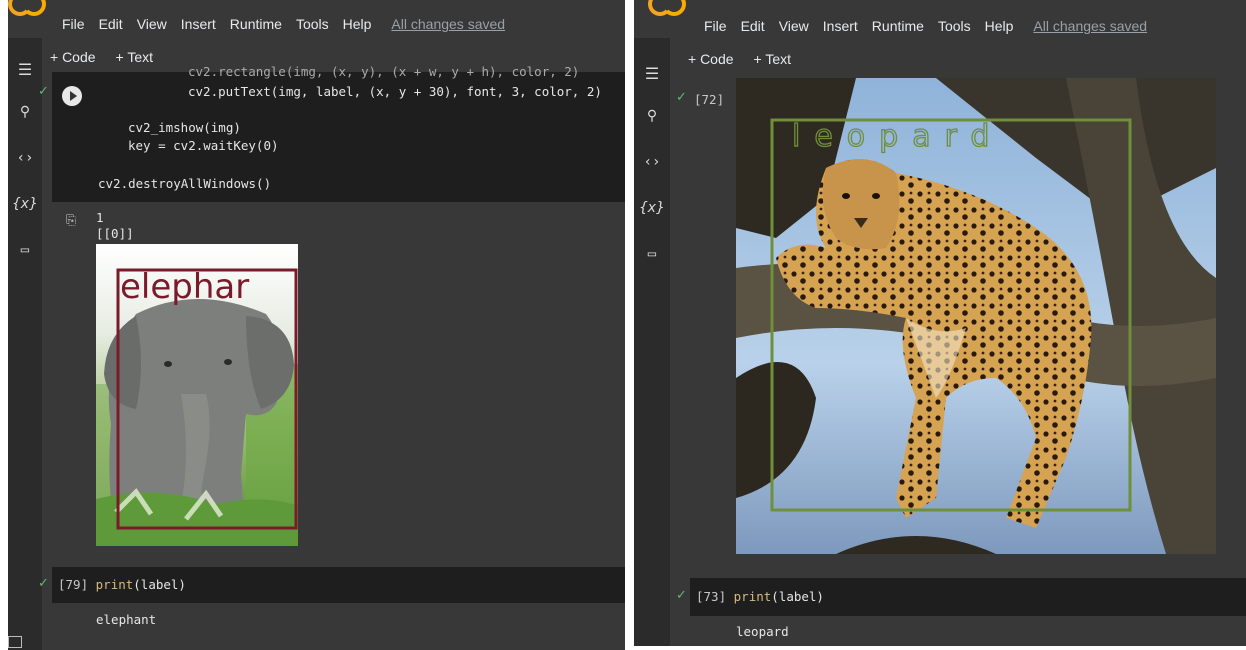 This screenshot has height=650, width=1246. I want to click on code-line: cv2.destroyAllWindows(), so click(185, 183).